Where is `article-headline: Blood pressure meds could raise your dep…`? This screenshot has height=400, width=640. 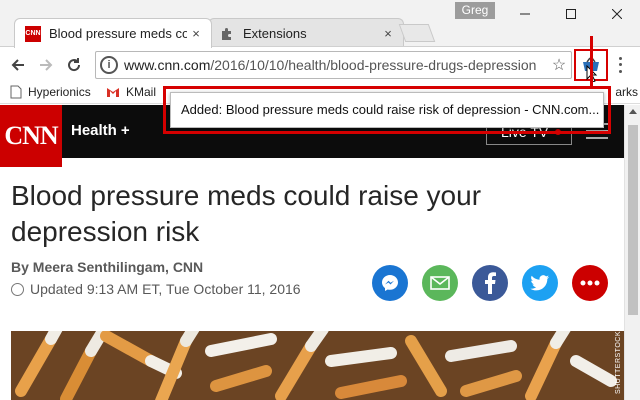
article-headline: Blood pressure meds could raise your dep… is located at coordinates (246, 213).